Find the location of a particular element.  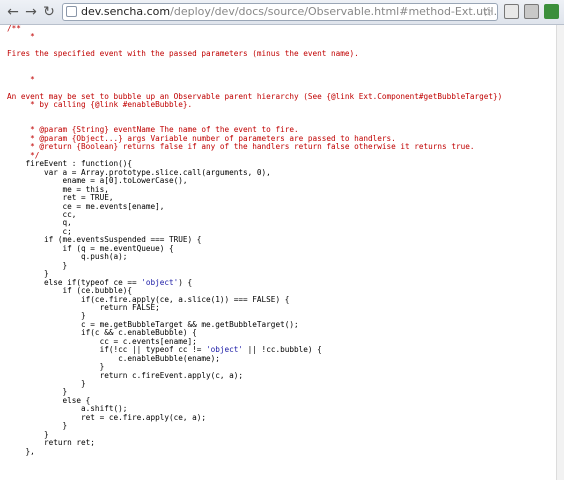

url-host: dev.sencha.com is located at coordinates (126, 11).